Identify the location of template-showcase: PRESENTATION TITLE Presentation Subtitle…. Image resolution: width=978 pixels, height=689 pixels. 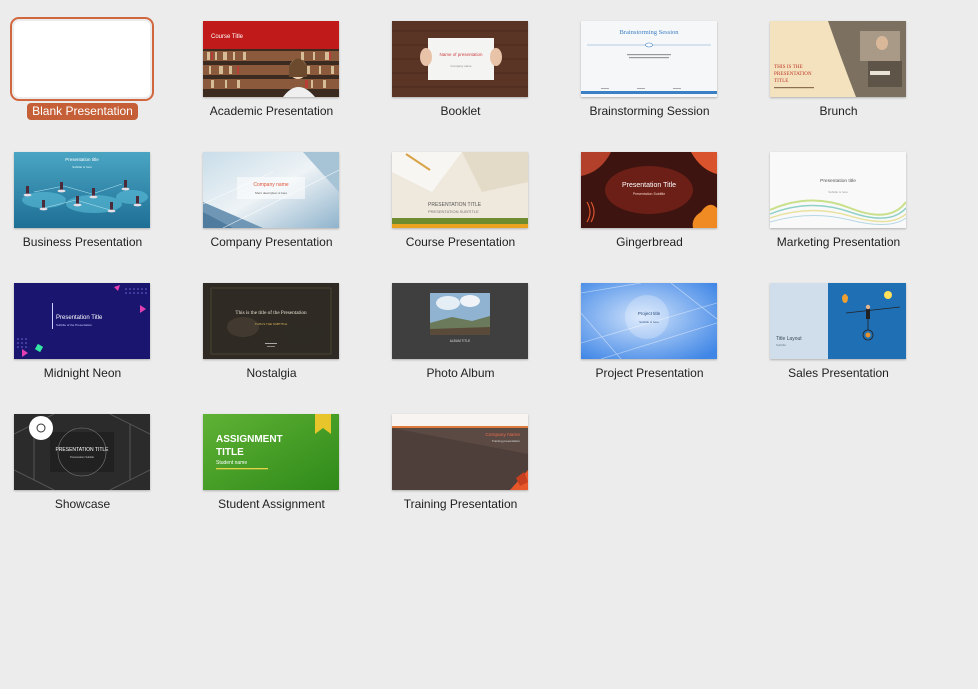
(82, 469).